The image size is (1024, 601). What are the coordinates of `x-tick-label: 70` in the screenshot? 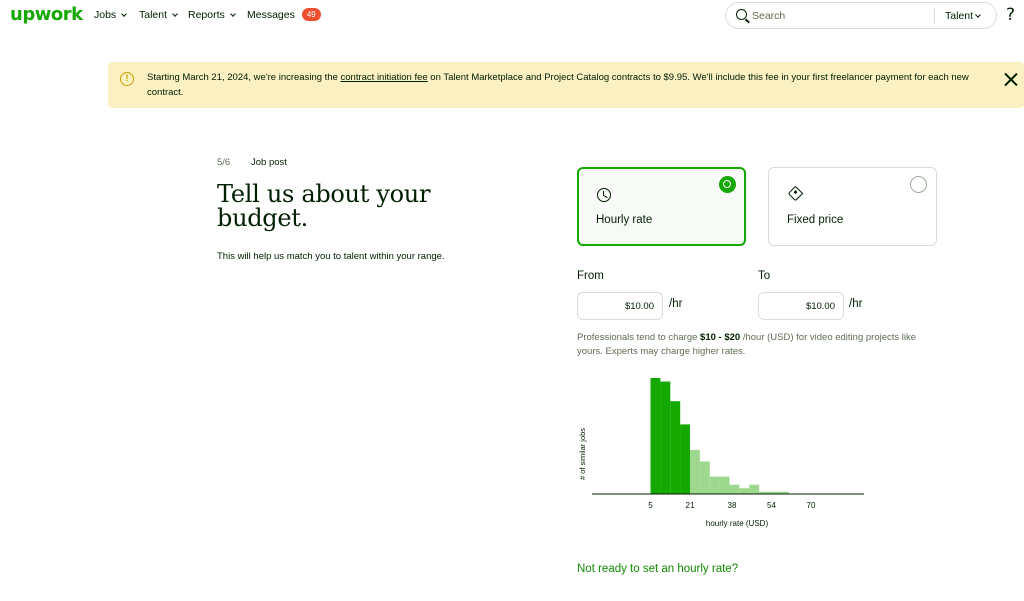 It's located at (811, 505).